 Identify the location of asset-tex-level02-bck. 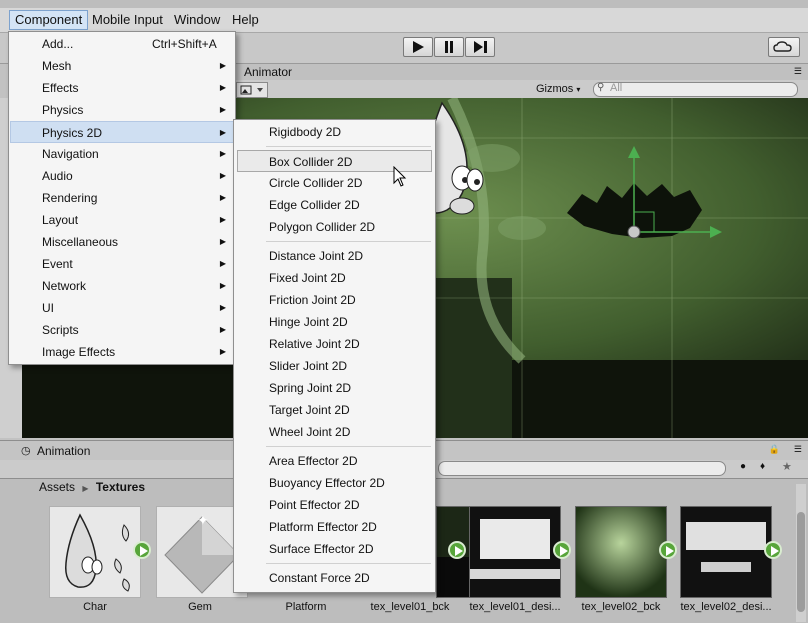
(621, 552).